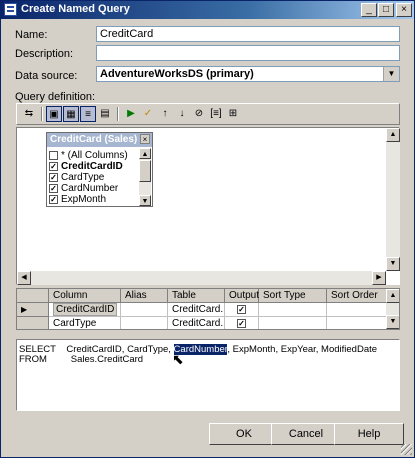 This screenshot has width=415, height=458. I want to click on checkbox, so click(53, 155).